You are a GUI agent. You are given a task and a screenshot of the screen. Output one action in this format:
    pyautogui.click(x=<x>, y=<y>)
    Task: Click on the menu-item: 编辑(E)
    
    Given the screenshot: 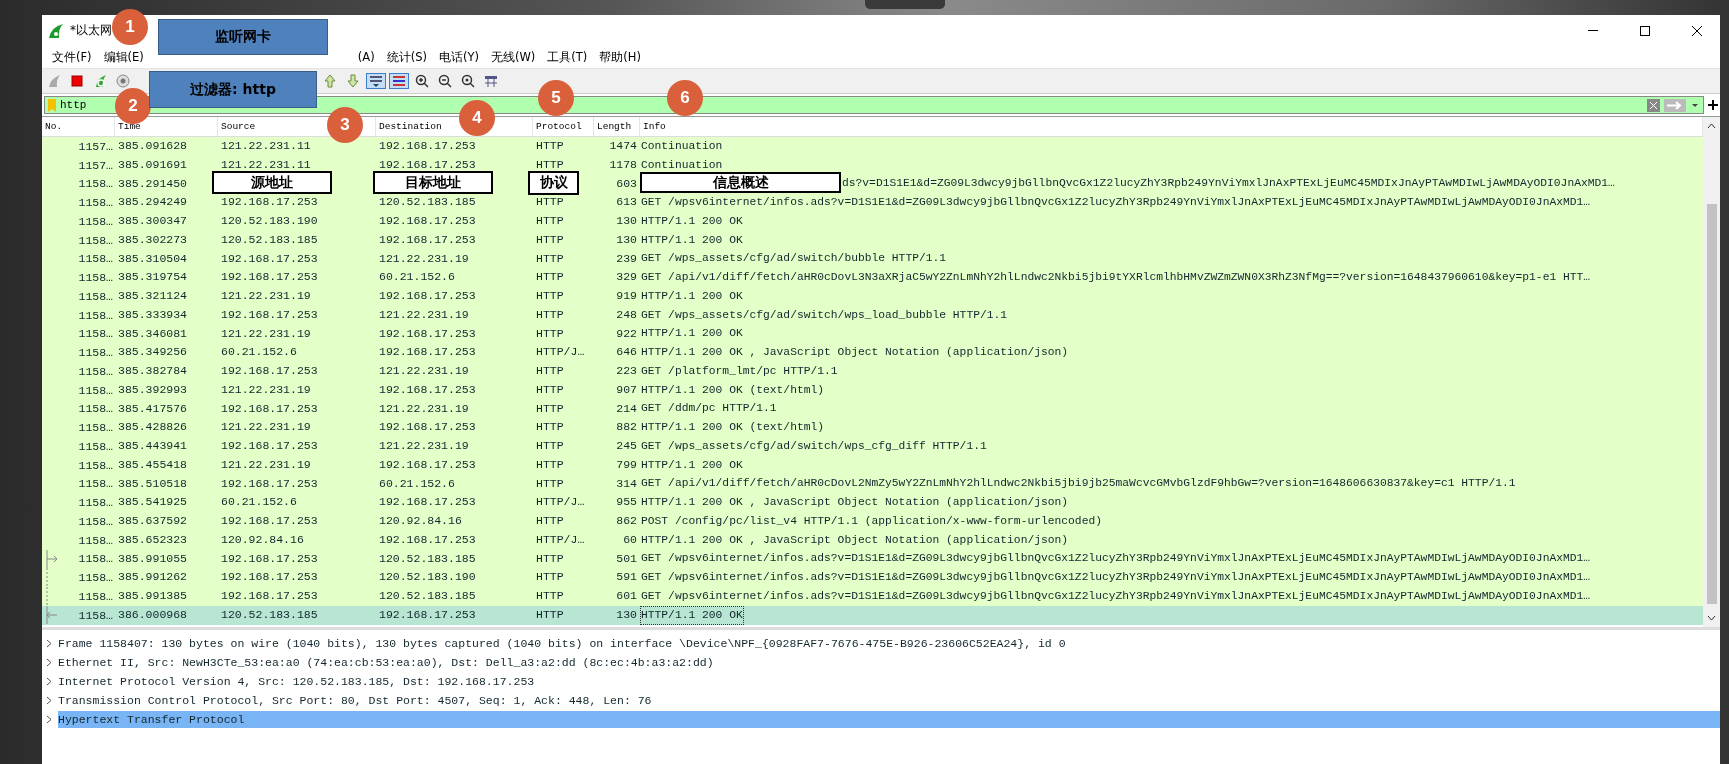 What is the action you would take?
    pyautogui.click(x=123, y=57)
    